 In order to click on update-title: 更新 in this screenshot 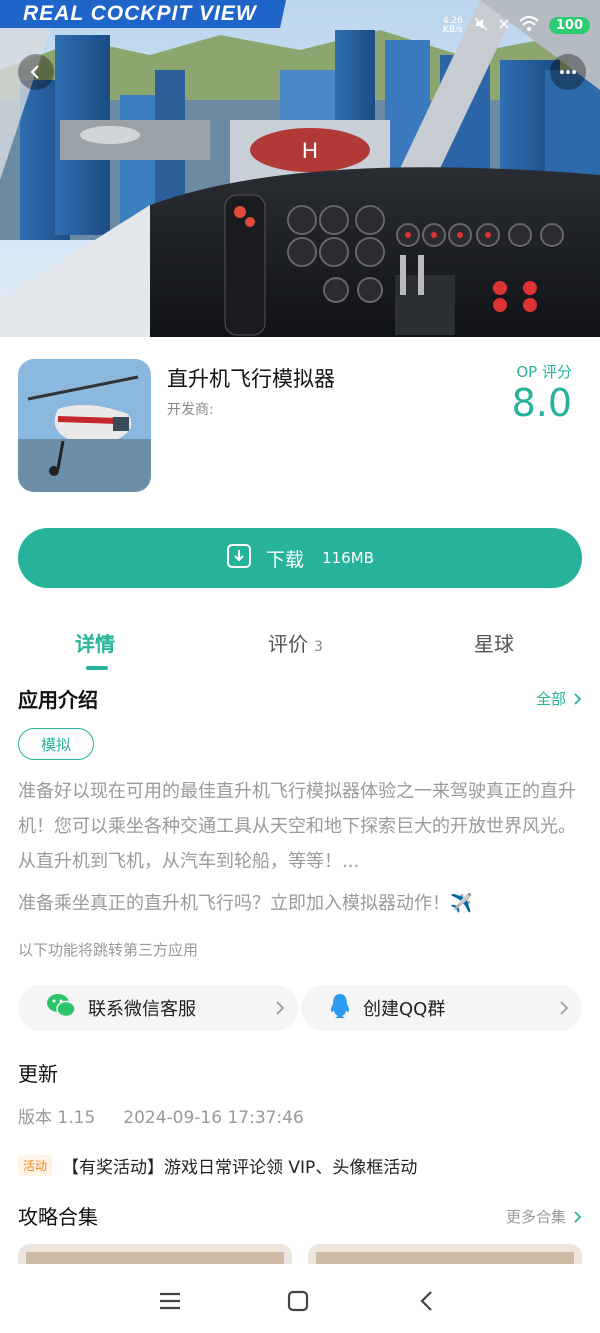, I will do `click(38, 1074)`.